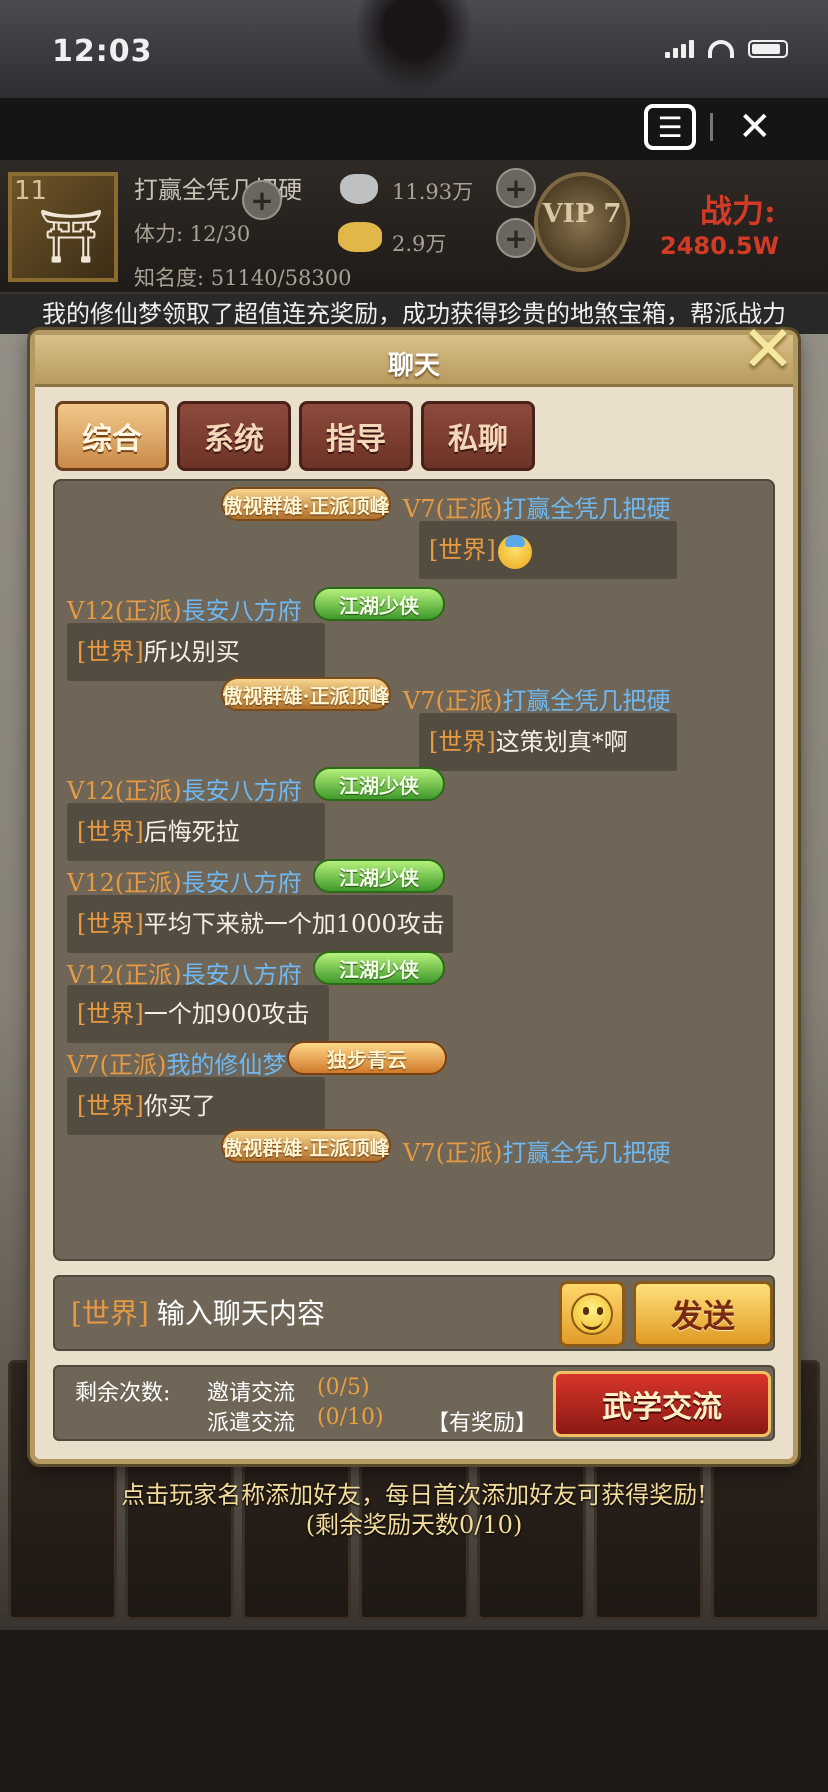 This screenshot has width=828, height=1792. I want to click on power-value: 2480.5W, so click(720, 246).